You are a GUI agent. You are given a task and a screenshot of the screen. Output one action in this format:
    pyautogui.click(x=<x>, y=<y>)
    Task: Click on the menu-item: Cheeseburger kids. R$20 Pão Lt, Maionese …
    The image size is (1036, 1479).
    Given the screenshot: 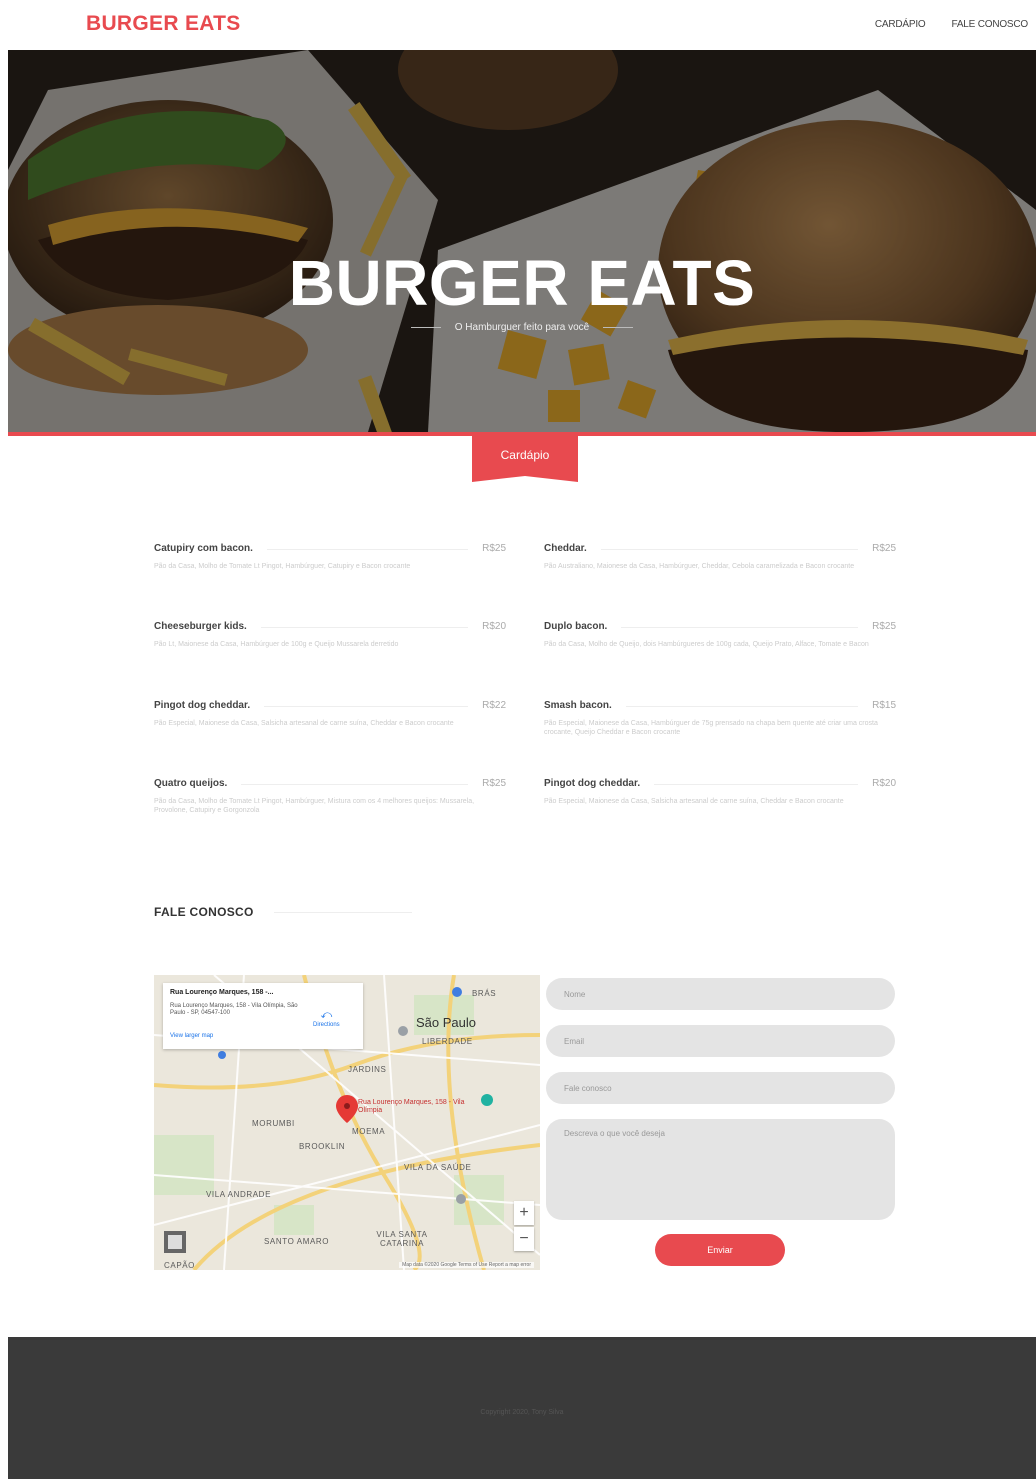 What is the action you would take?
    pyautogui.click(x=330, y=635)
    